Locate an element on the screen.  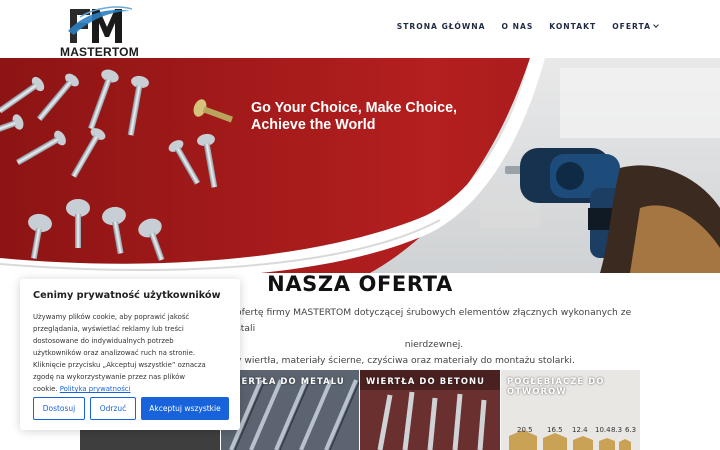
nav-offer: OFERTA is located at coordinates (635, 26).